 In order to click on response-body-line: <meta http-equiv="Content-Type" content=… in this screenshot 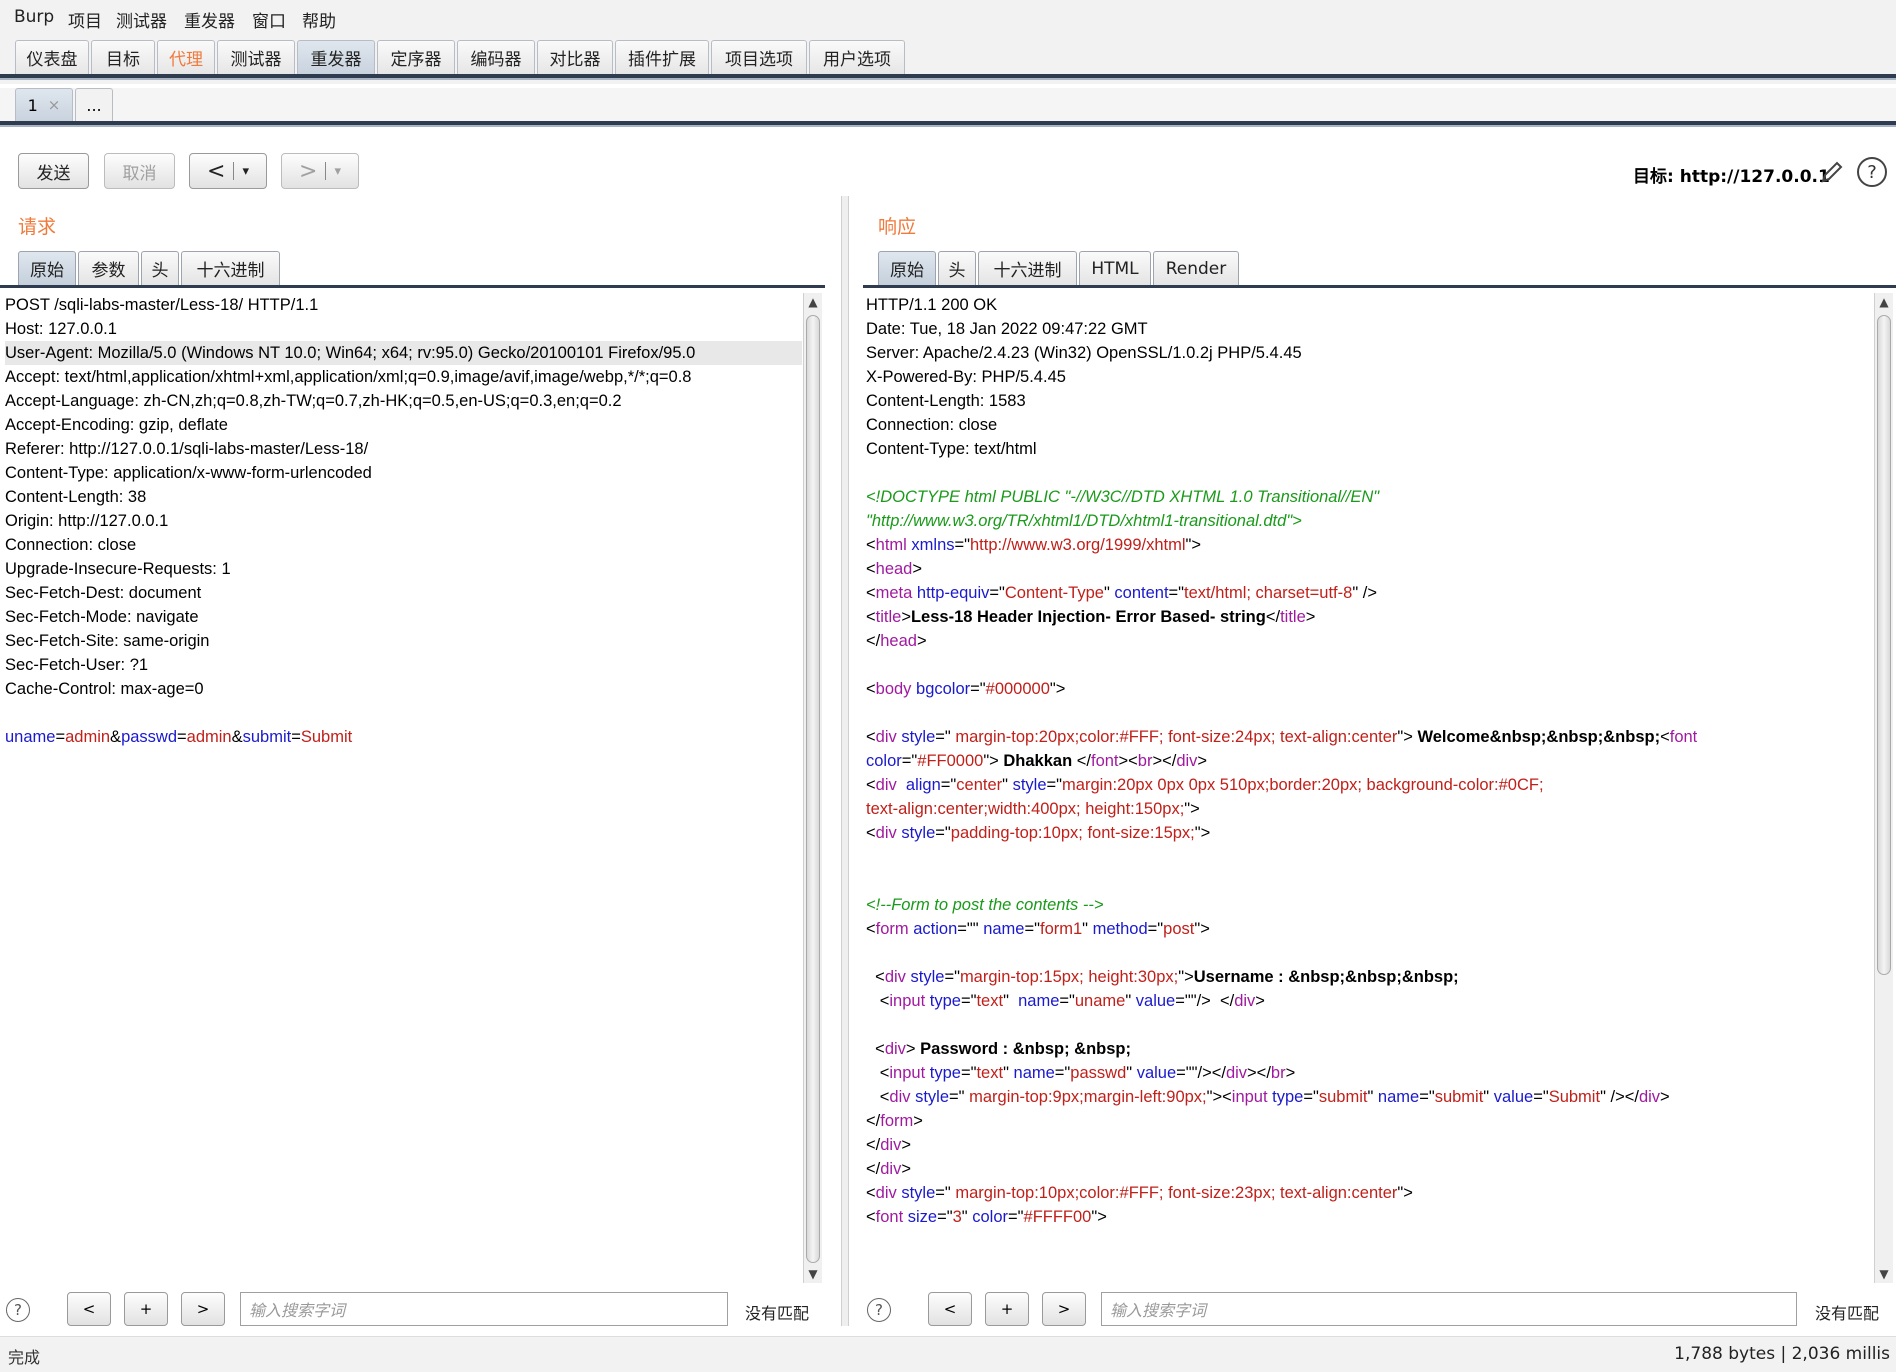, I will do `click(1369, 593)`.